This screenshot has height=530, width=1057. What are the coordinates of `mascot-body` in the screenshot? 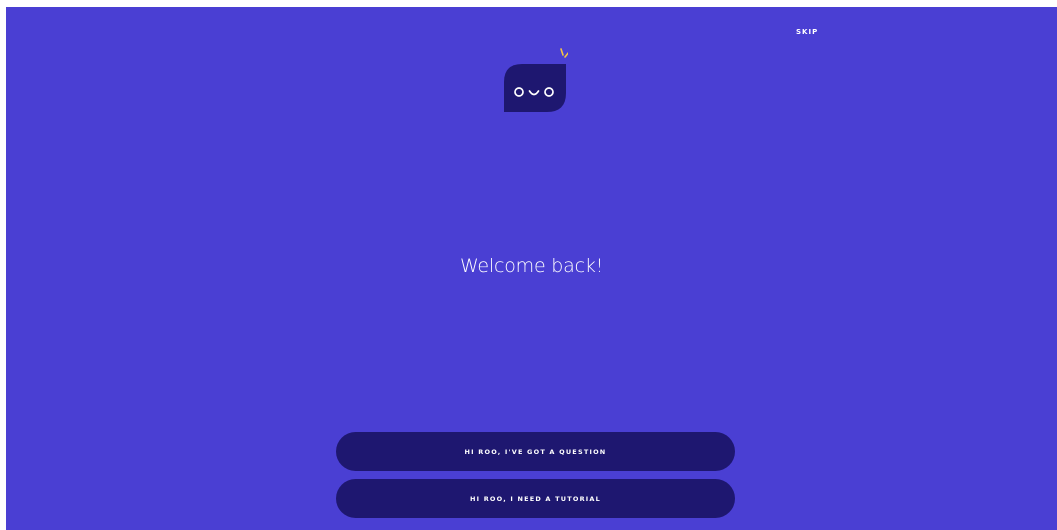 It's located at (535, 88).